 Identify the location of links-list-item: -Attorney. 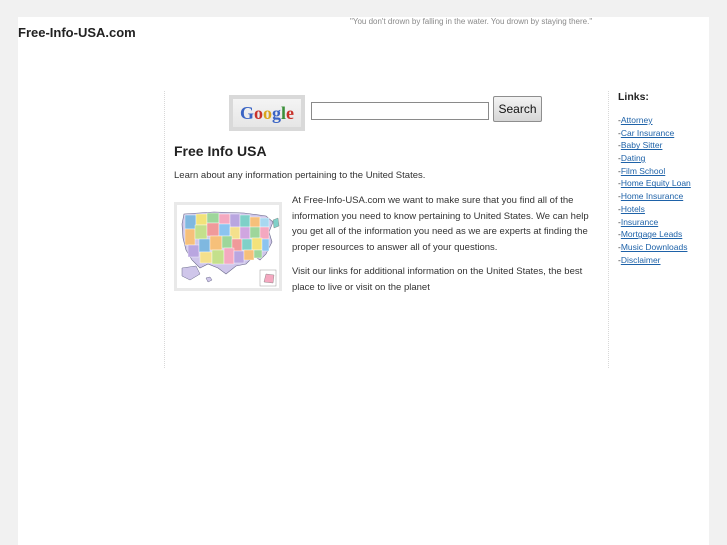
(654, 120).